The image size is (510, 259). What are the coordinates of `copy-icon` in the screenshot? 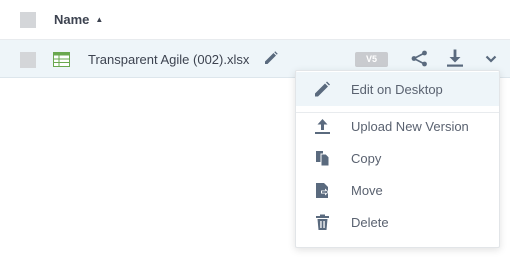 It's located at (323, 159).